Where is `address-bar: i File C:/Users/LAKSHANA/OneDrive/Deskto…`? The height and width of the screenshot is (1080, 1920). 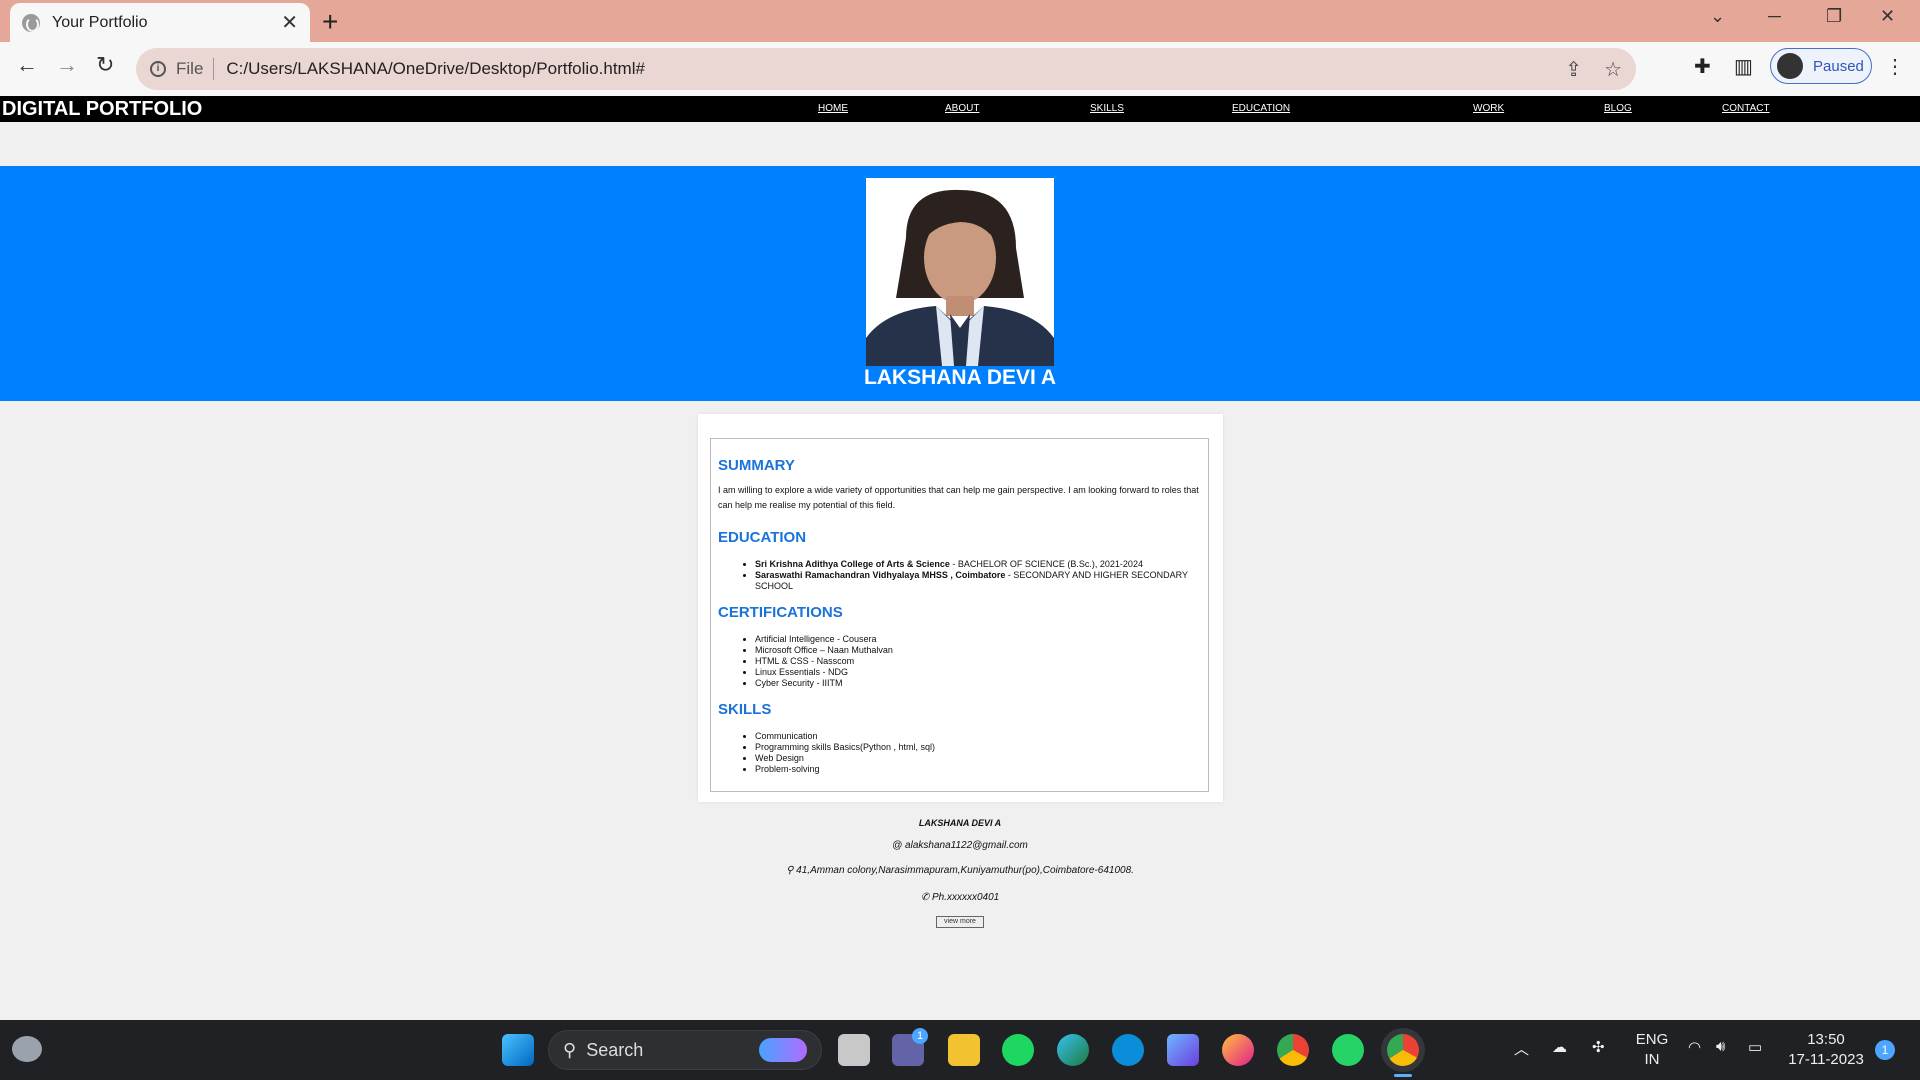
address-bar: i File C:/Users/LAKSHANA/OneDrive/Deskto… is located at coordinates (886, 69).